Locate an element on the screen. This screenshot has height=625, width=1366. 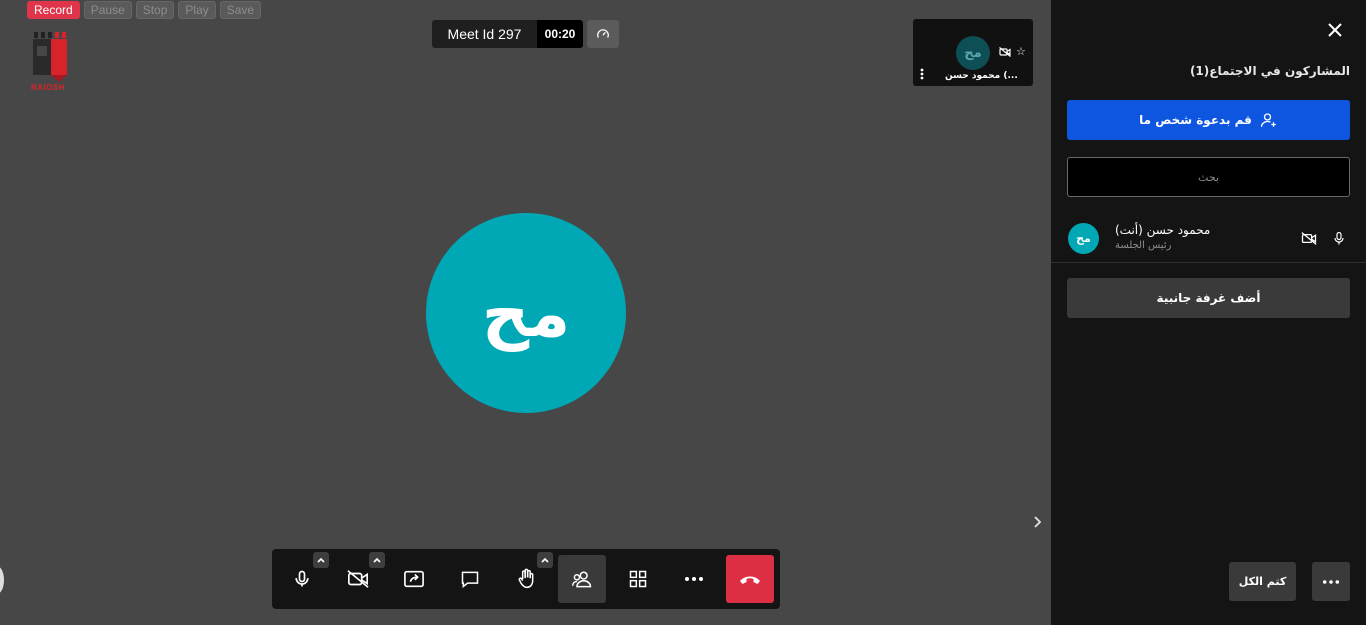
reactions-options-button is located at coordinates (545, 560).